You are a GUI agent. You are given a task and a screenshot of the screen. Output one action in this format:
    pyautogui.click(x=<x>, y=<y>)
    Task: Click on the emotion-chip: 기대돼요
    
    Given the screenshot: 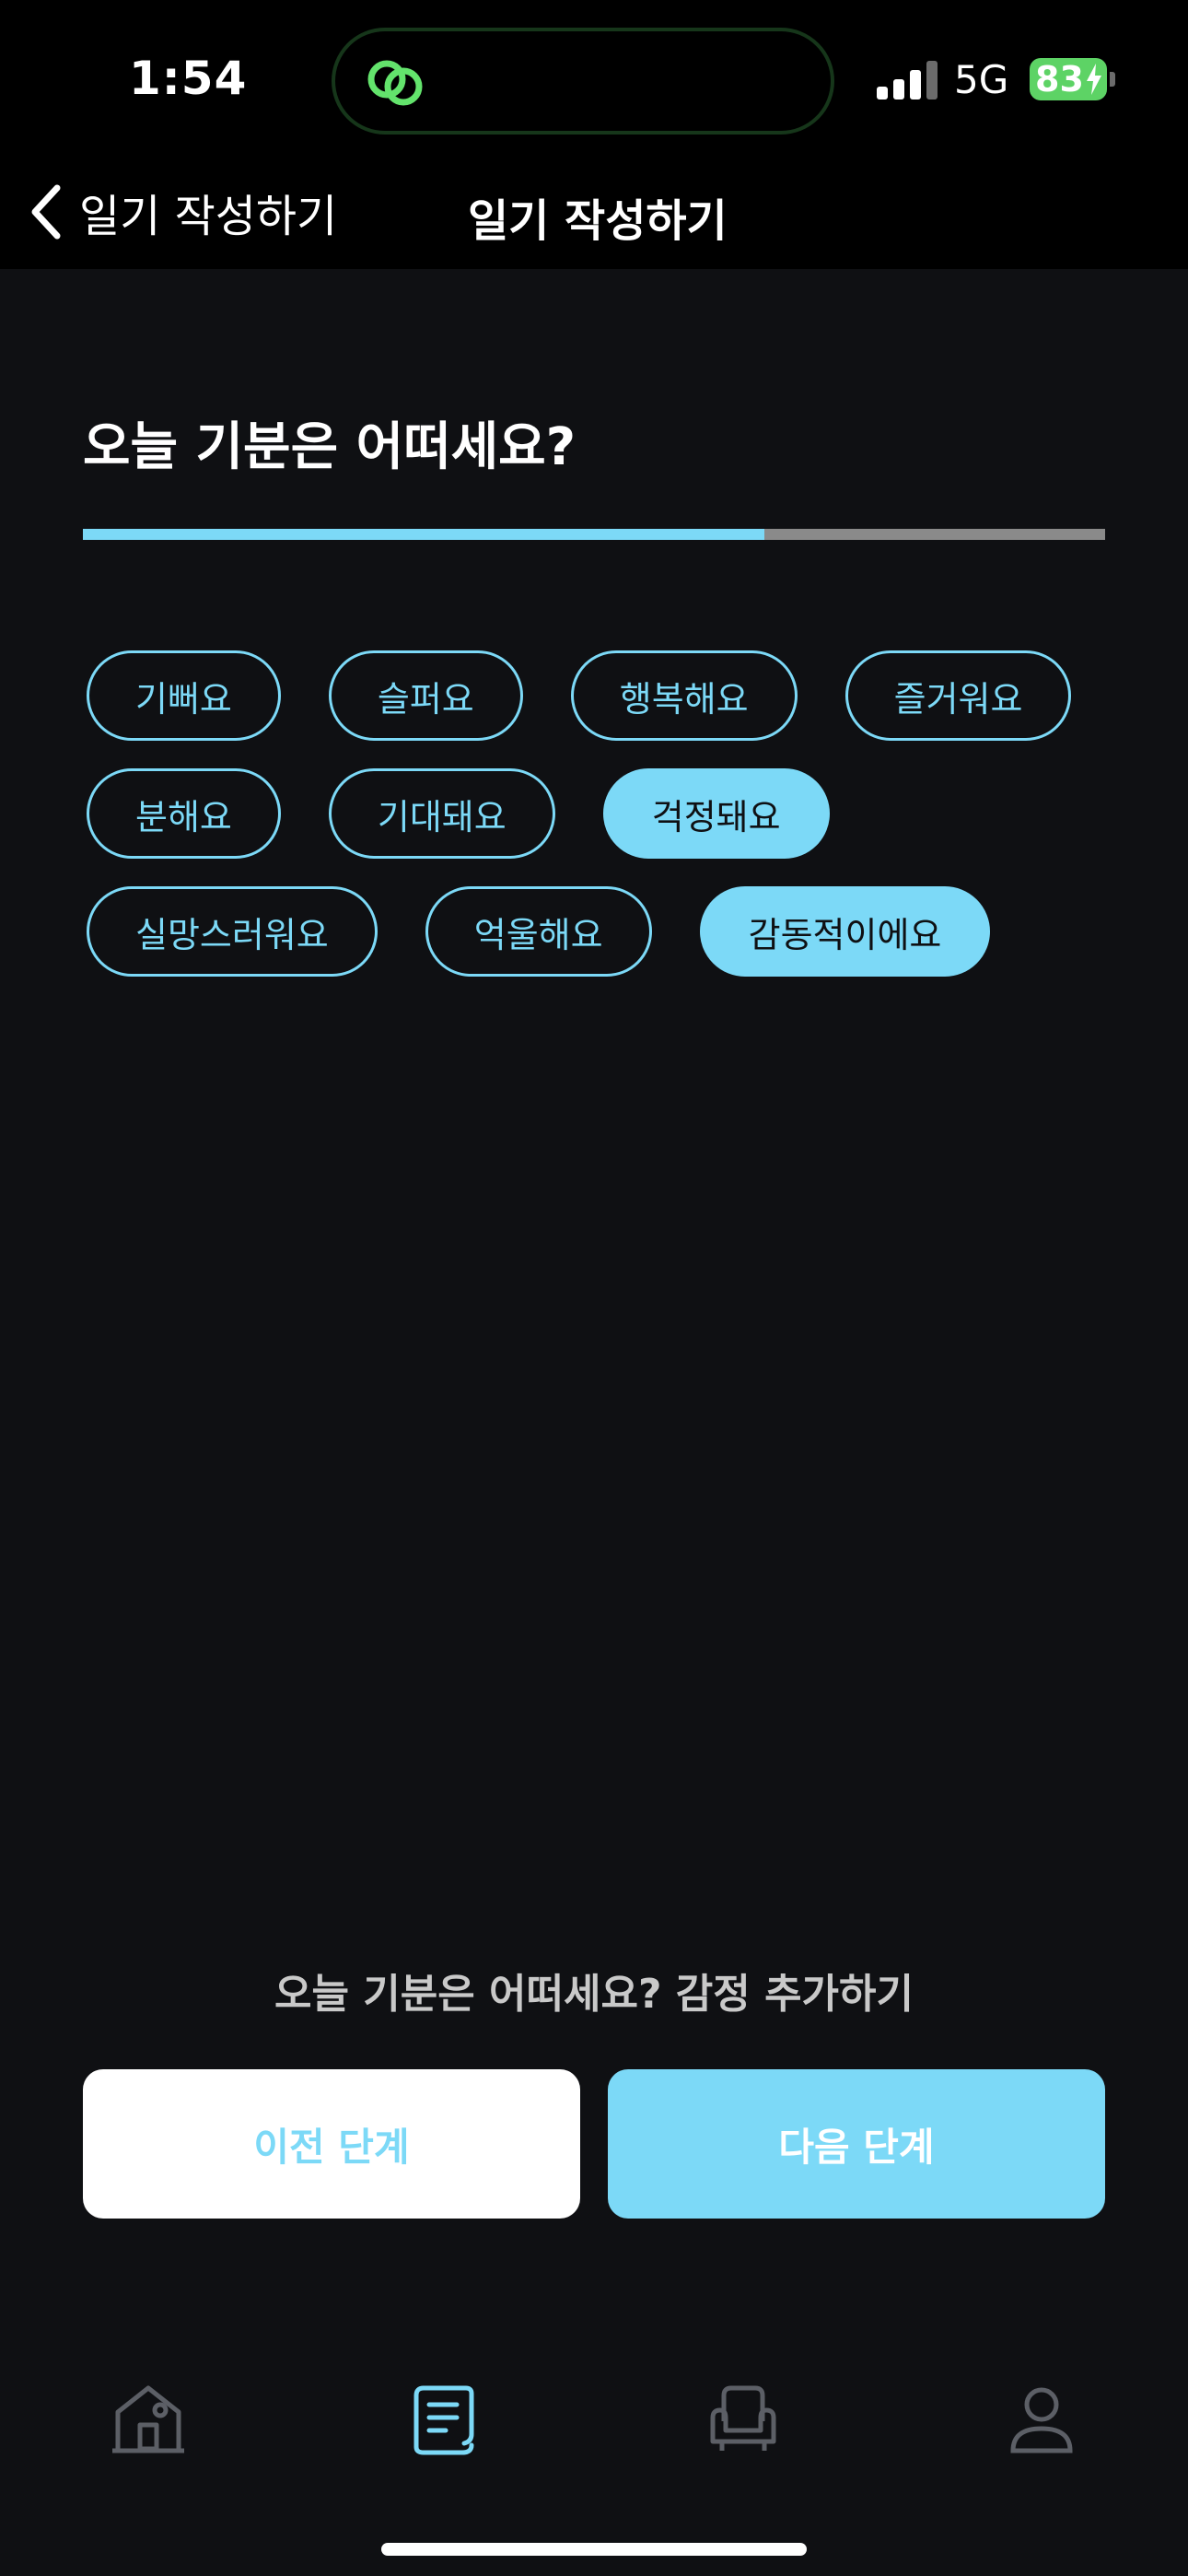 What is the action you would take?
    pyautogui.click(x=441, y=813)
    